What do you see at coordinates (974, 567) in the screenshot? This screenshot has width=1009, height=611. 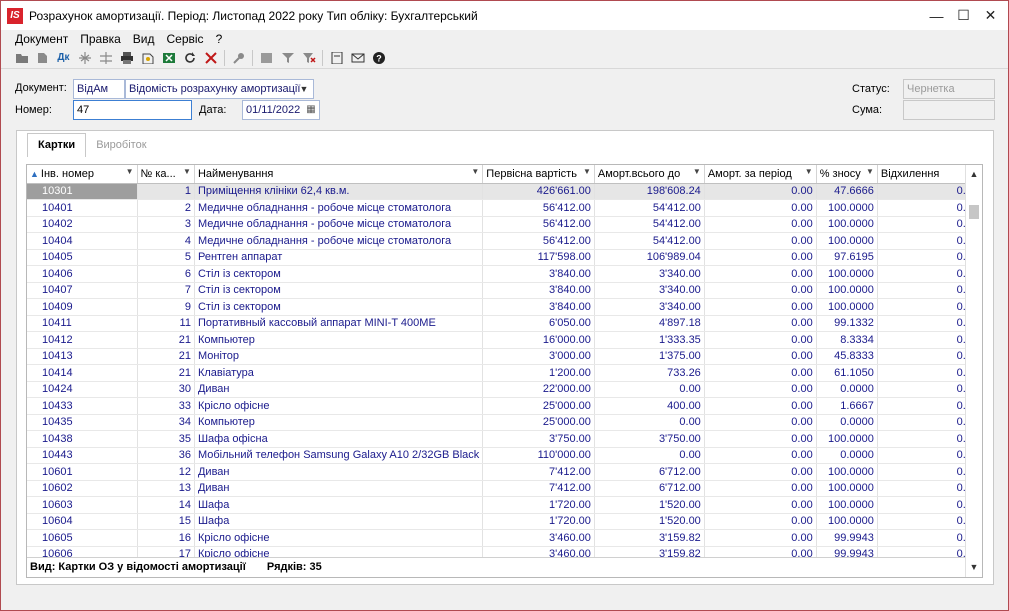 I see `scroll-down-icon: ▼` at bounding box center [974, 567].